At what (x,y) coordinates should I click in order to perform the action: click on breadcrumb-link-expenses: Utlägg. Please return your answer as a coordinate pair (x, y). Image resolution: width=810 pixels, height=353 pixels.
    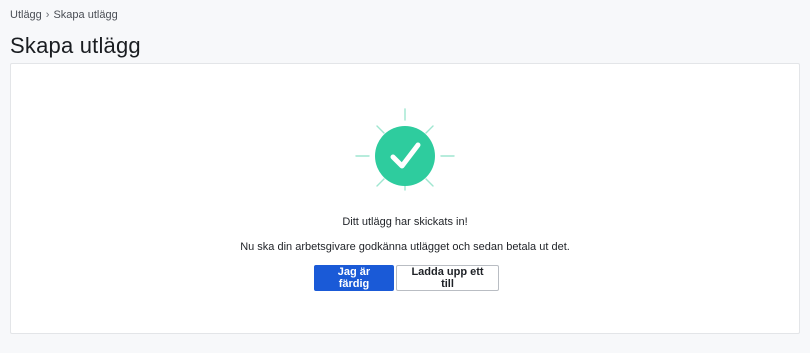
    Looking at the image, I should click on (26, 15).